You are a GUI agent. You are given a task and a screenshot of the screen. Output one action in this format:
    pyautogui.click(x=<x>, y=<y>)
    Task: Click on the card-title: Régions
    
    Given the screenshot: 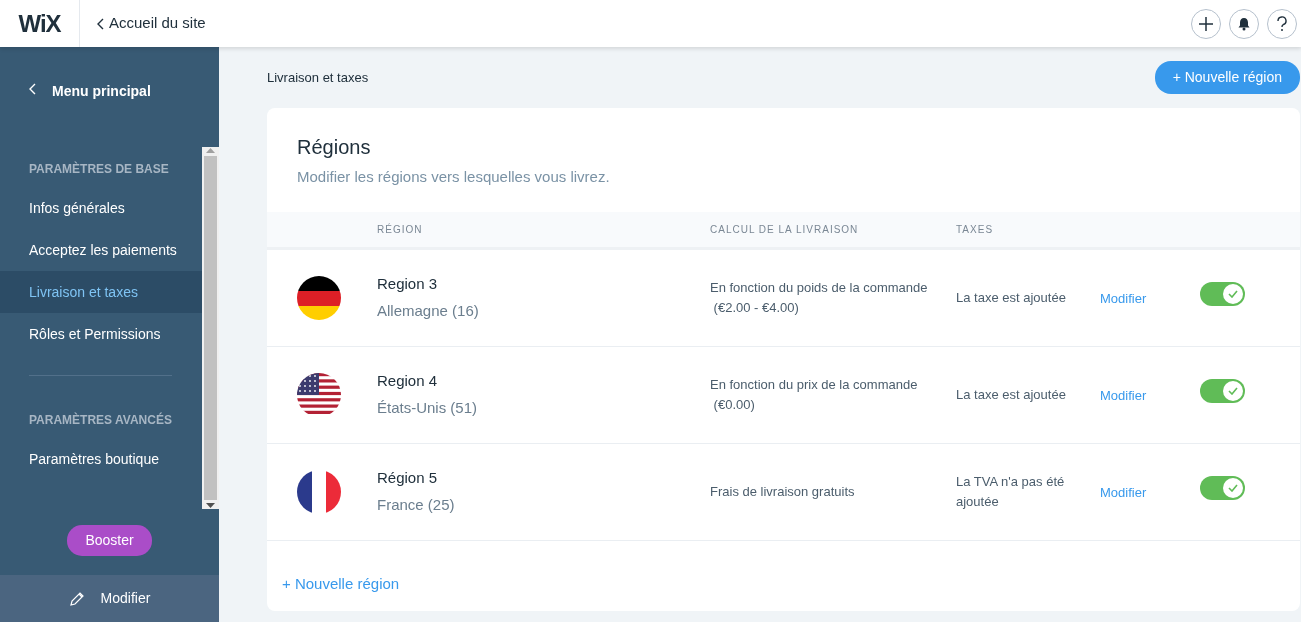 What is the action you would take?
    pyautogui.click(x=334, y=147)
    